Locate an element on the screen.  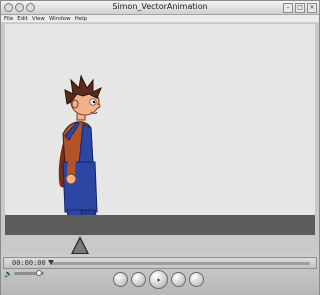
volume-knob is located at coordinates (39, 273).